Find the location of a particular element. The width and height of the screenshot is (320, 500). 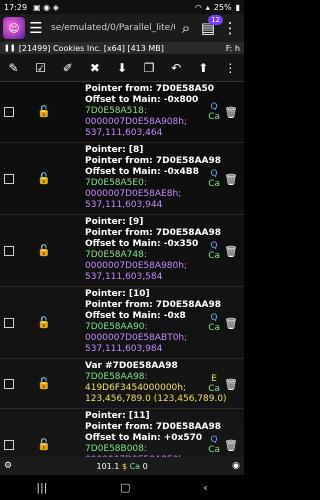

item-line: 7D0E58A748: is located at coordinates (116, 255).